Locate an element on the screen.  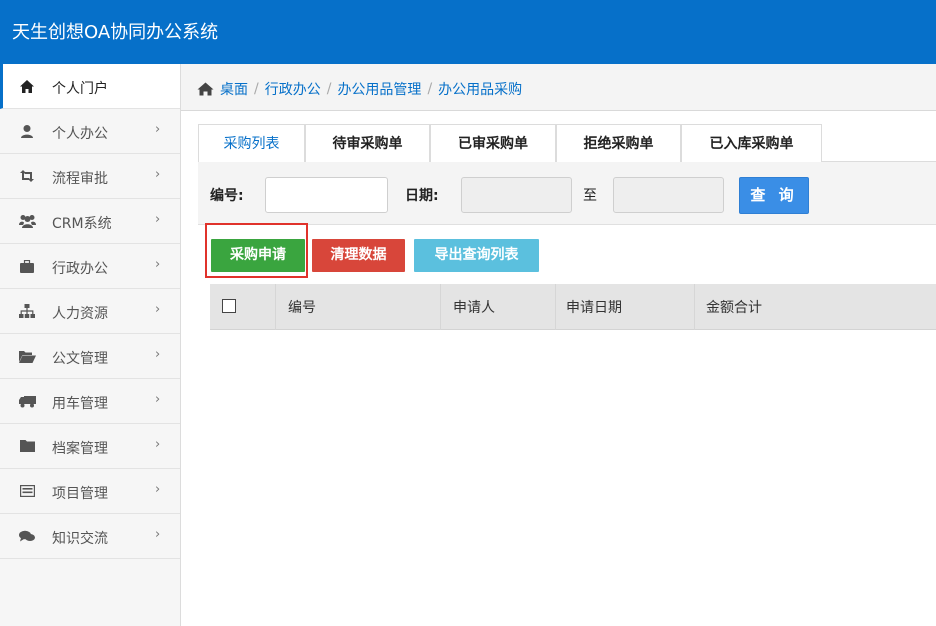
sidebar-item-label: 档案管理 is located at coordinates (80, 449).